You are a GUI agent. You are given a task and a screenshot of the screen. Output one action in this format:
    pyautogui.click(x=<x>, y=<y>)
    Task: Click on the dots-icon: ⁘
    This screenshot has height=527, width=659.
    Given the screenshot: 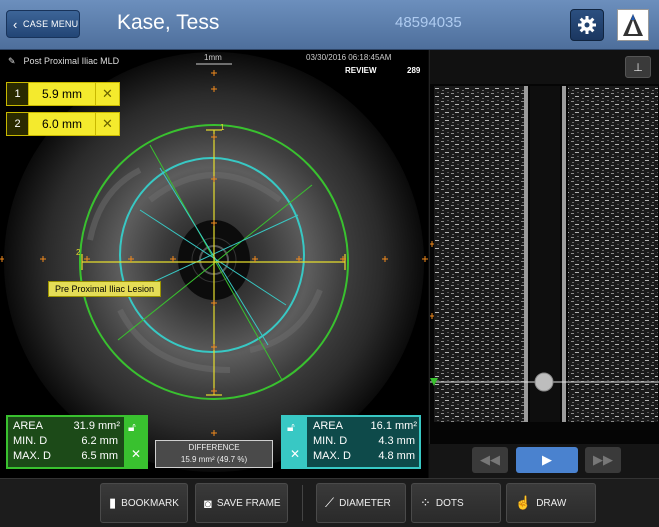 What is the action you would take?
    pyautogui.click(x=425, y=502)
    